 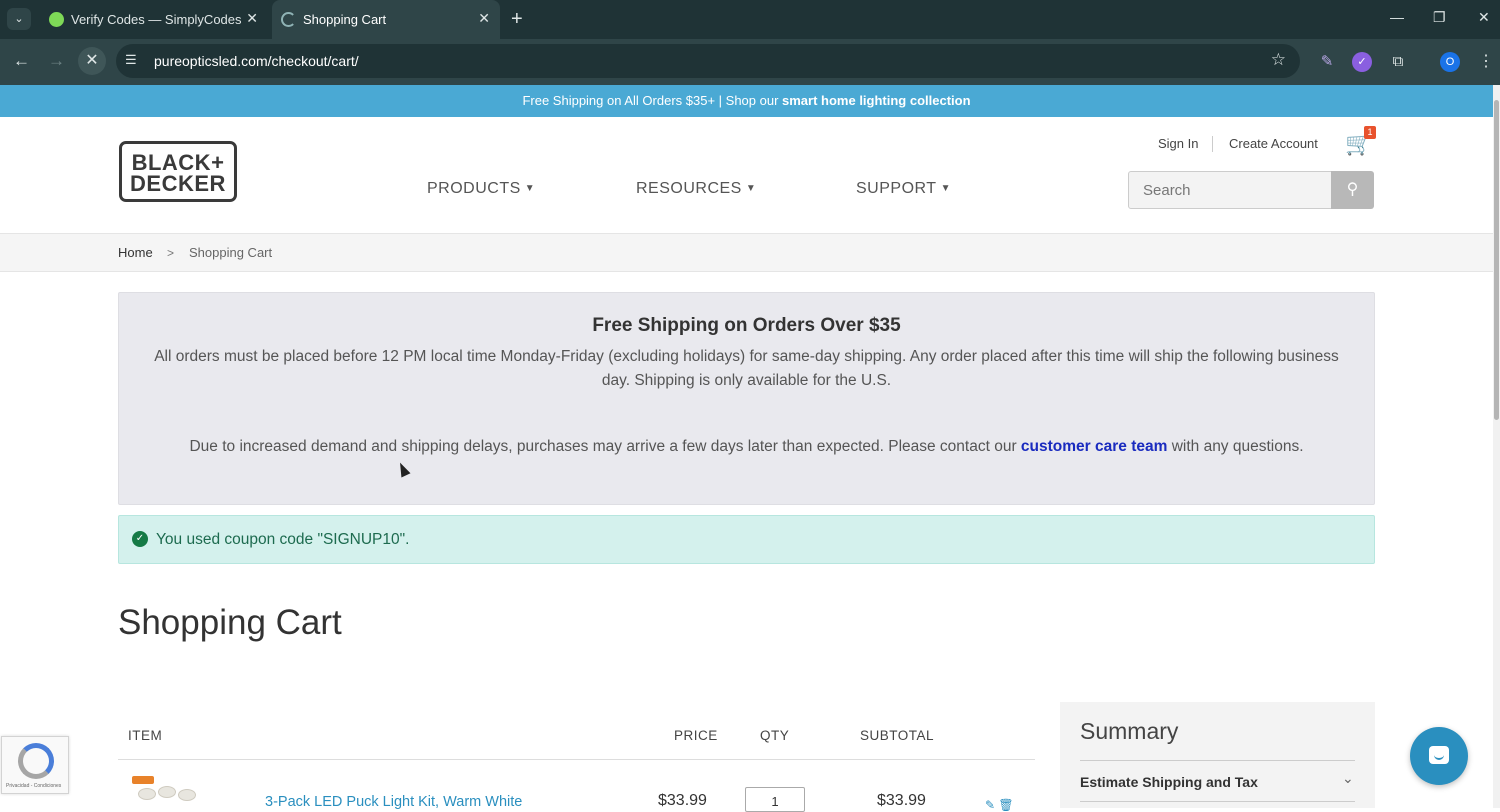 I want to click on cart-count-badge: 1, so click(x=1370, y=132).